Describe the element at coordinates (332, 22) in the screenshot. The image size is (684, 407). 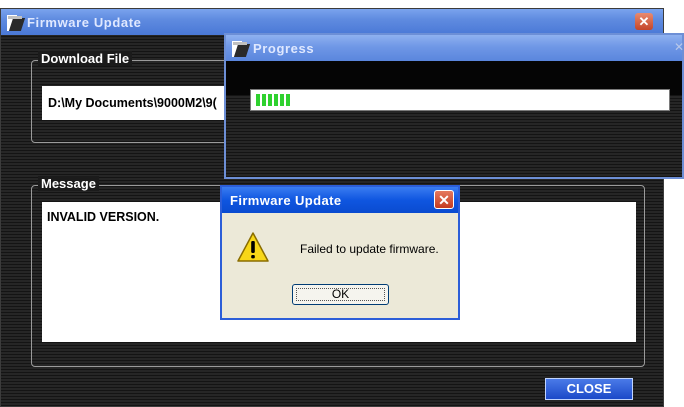
I see `main-titlebar: Firmware Update ✕` at that location.